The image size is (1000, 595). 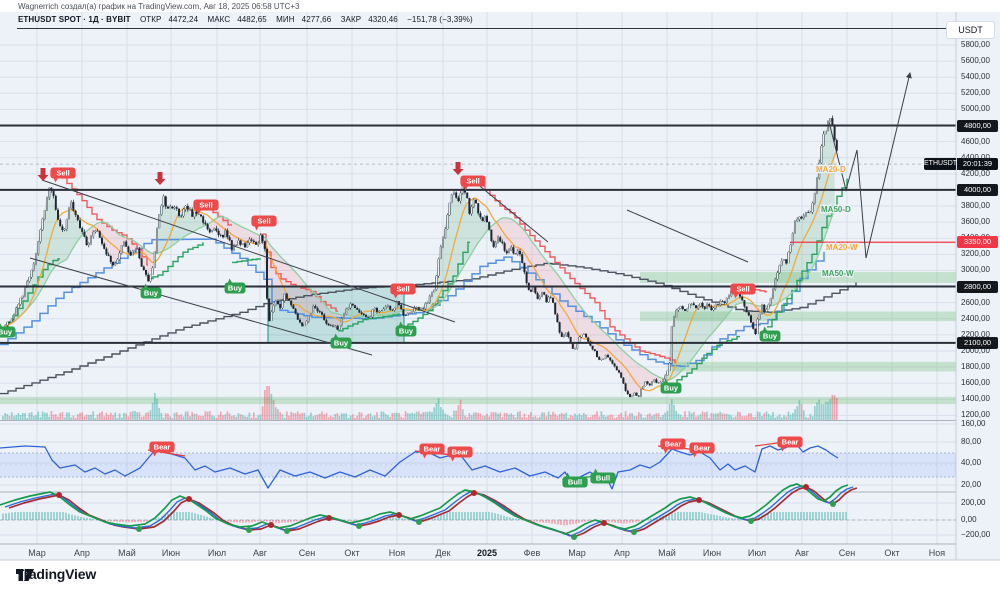 What do you see at coordinates (977, 342) in the screenshot?
I see `price-level-badge: 2100,00` at bounding box center [977, 342].